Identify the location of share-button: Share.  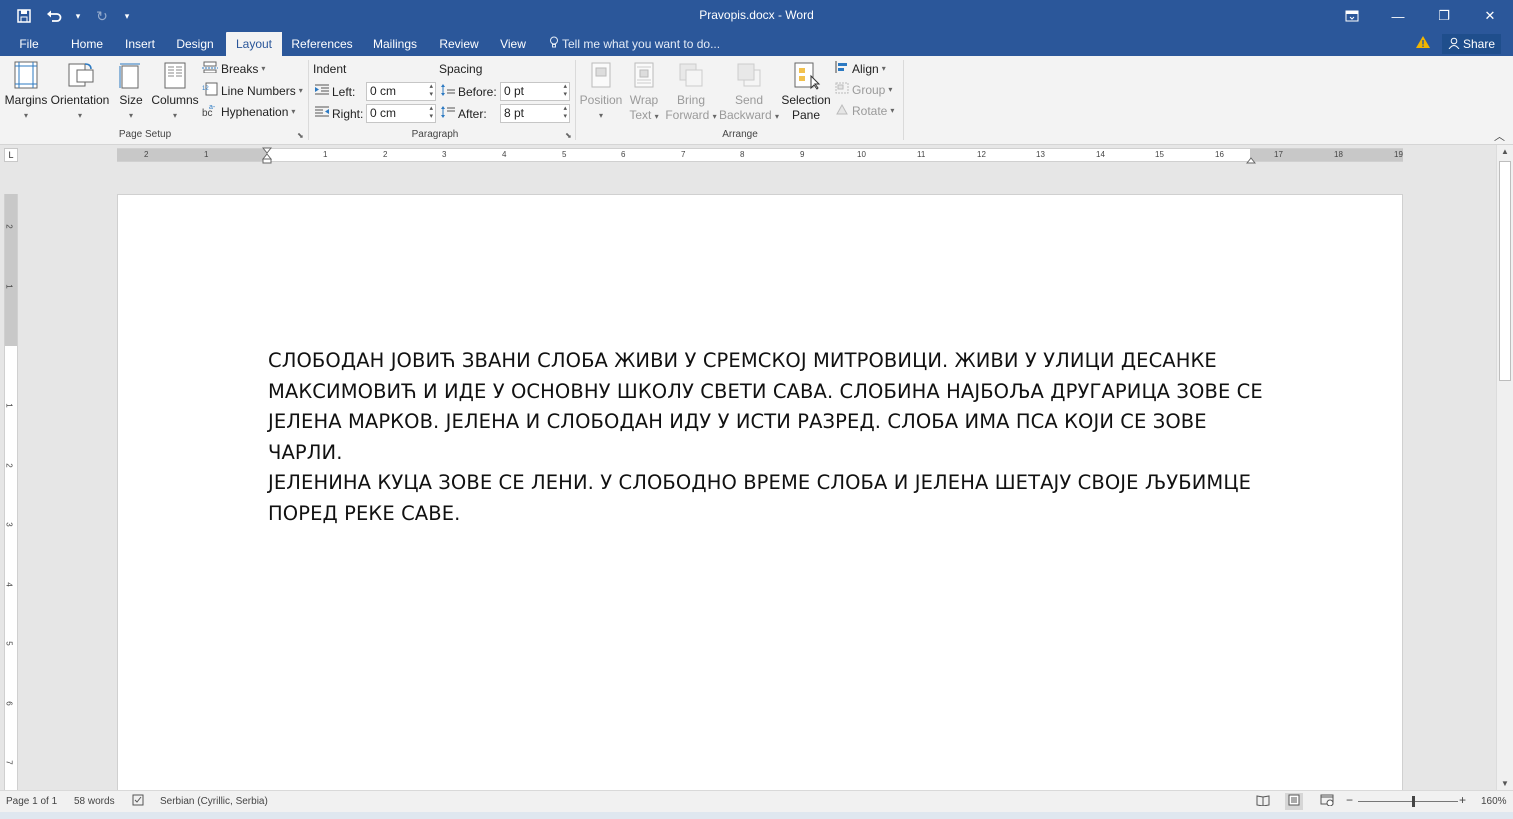
(1471, 44).